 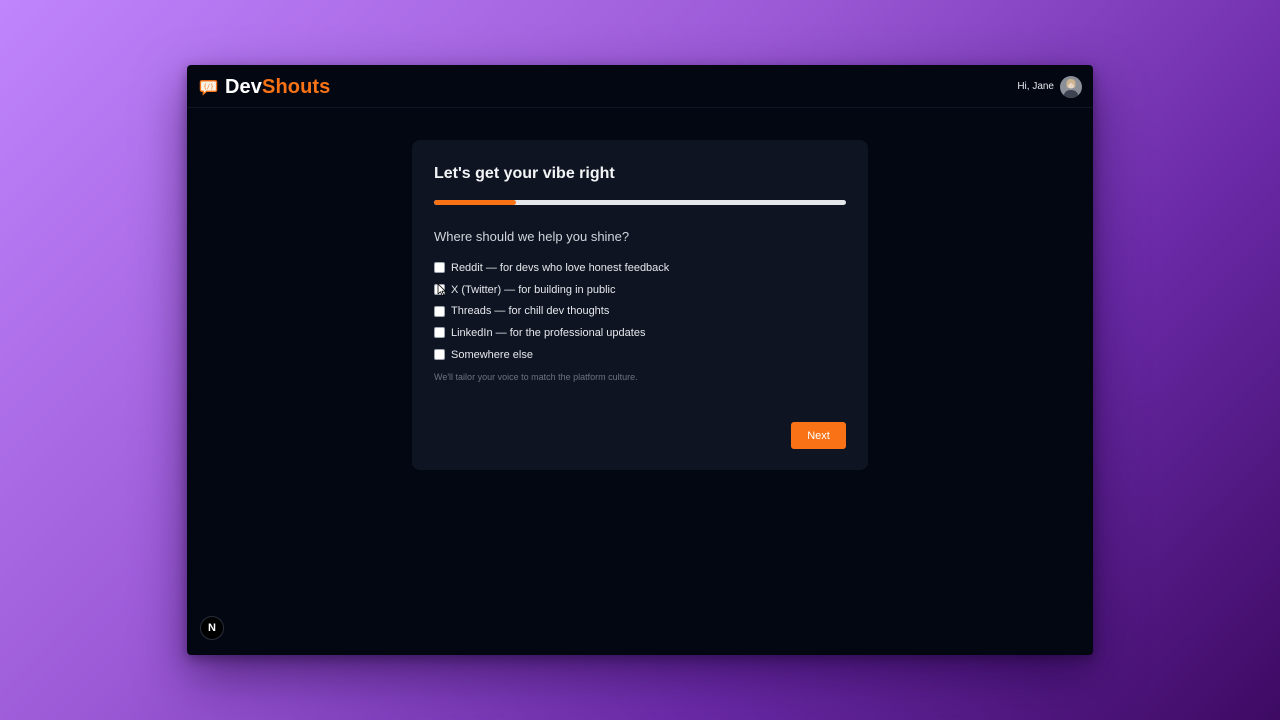 I want to click on linkedin-checkbox, so click(x=439, y=333).